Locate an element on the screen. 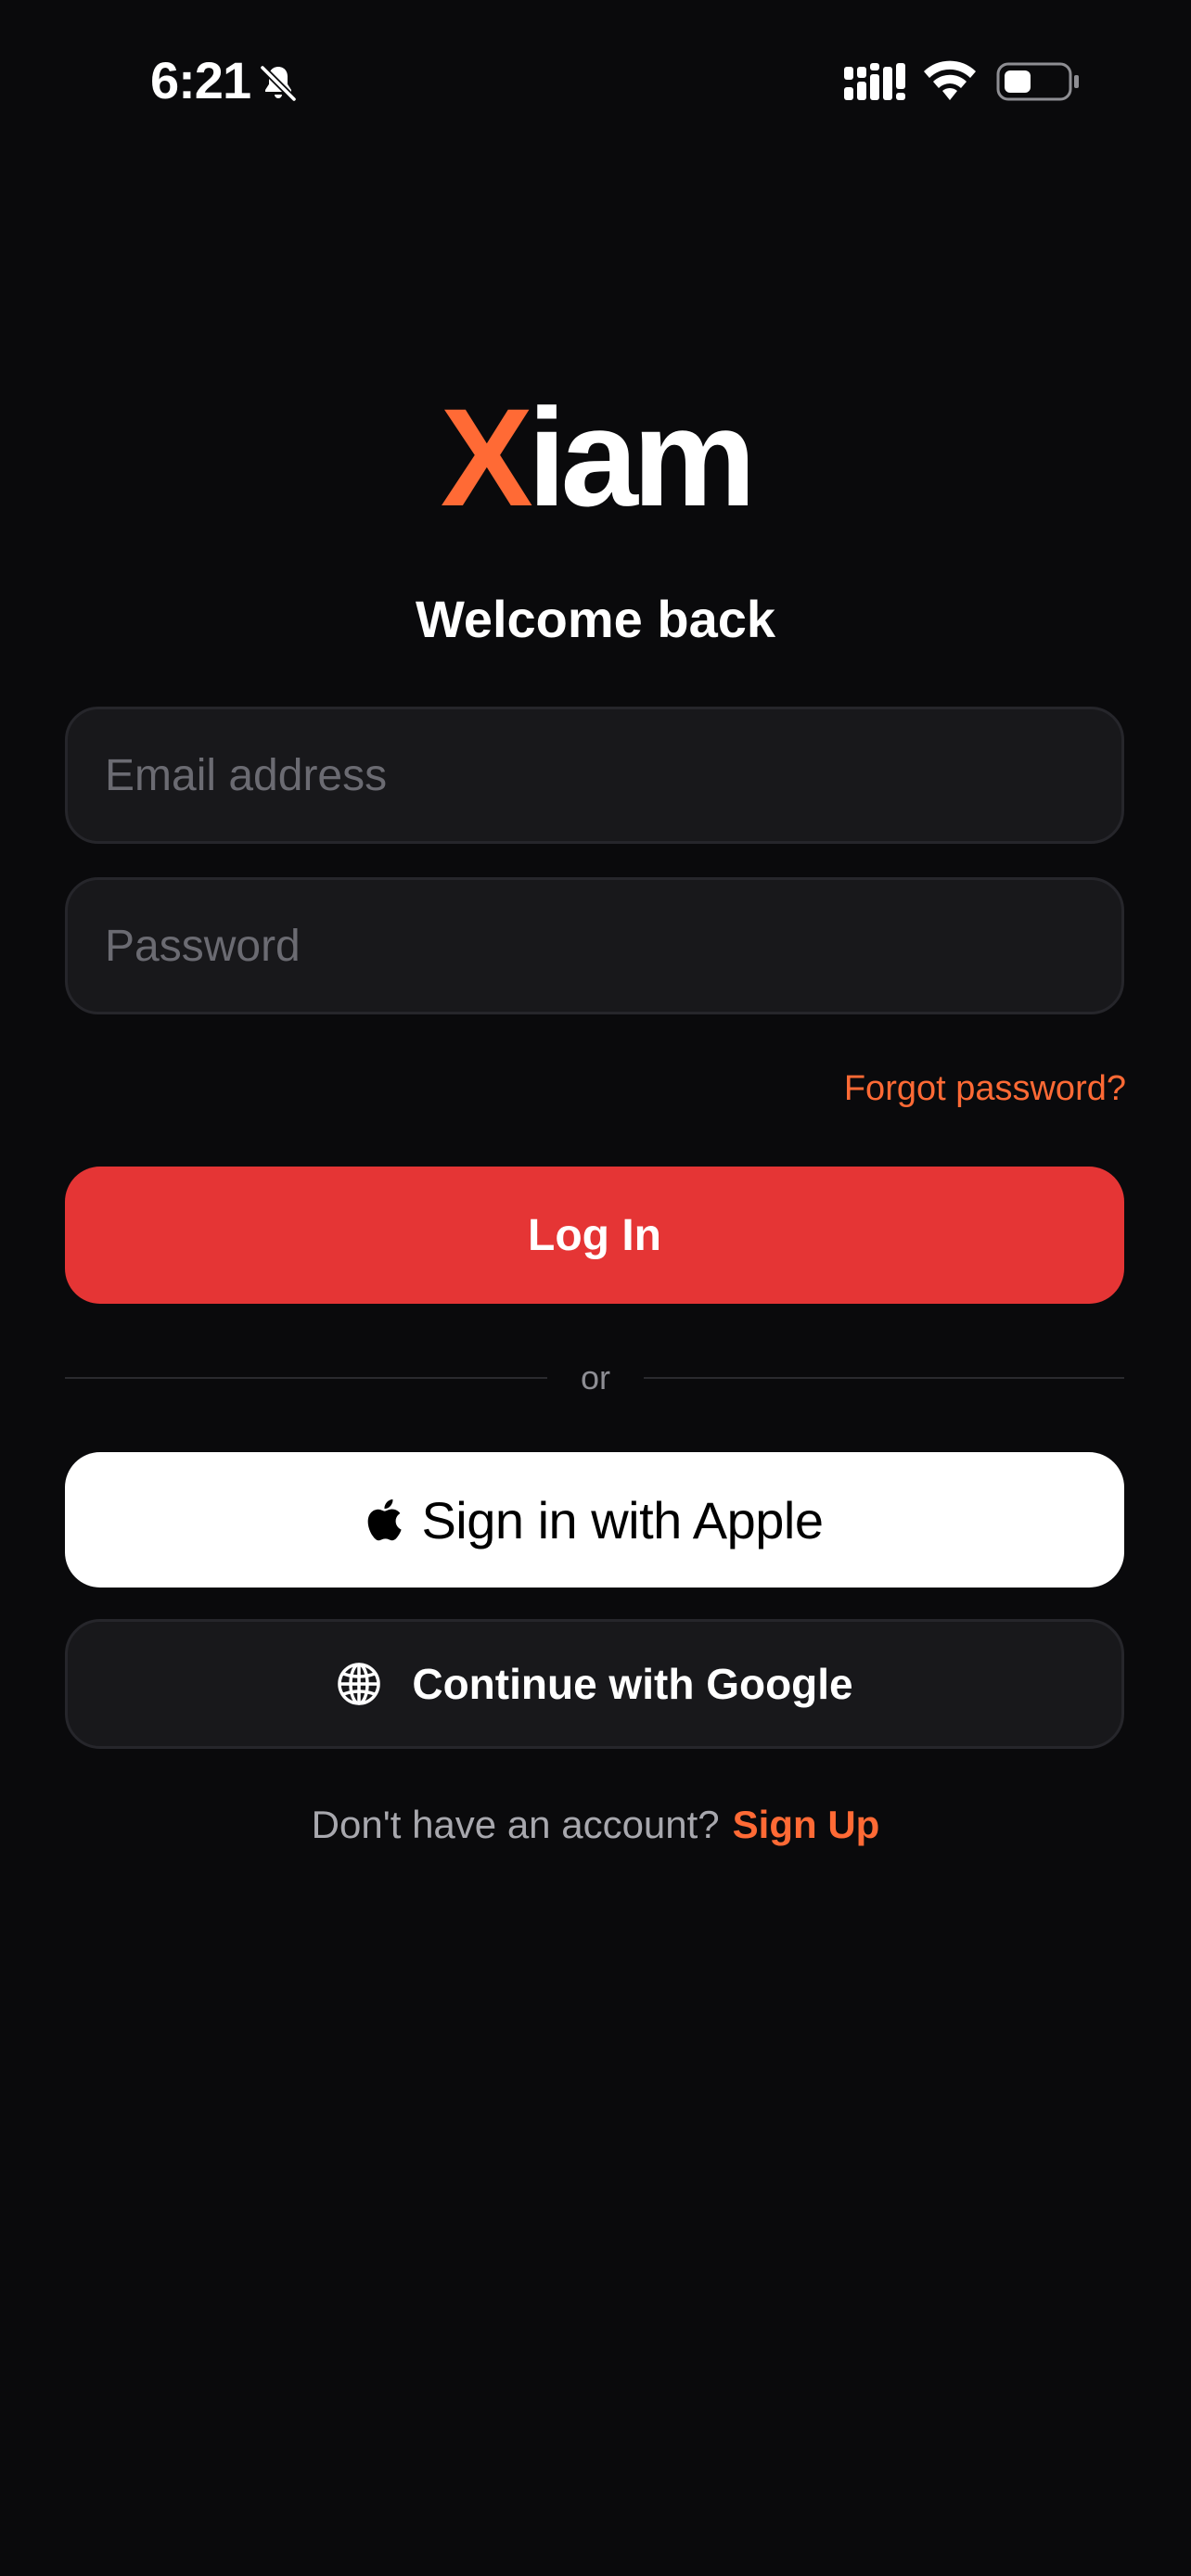  bell-slash-icon is located at coordinates (278, 84).